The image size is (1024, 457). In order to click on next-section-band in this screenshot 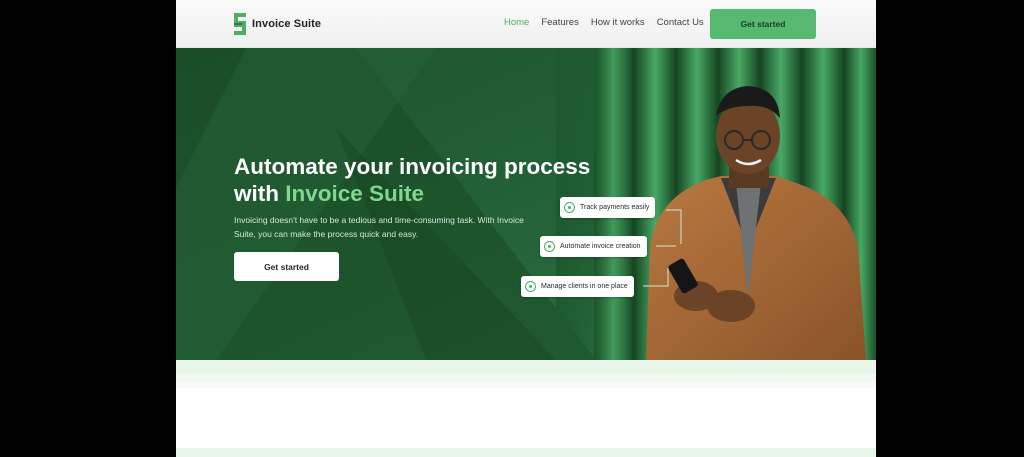, I will do `click(526, 452)`.